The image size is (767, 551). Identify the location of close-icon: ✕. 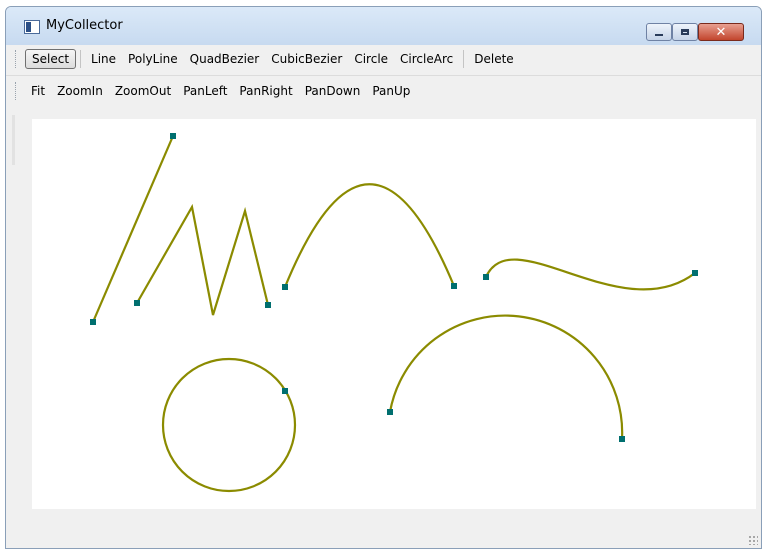
(721, 32).